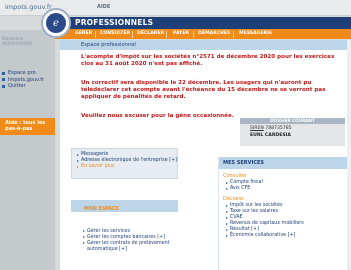 This screenshot has height=270, width=351. Describe the element at coordinates (17, 86) in the screenshot. I see `sidebar-item-label: Quitter` at that location.